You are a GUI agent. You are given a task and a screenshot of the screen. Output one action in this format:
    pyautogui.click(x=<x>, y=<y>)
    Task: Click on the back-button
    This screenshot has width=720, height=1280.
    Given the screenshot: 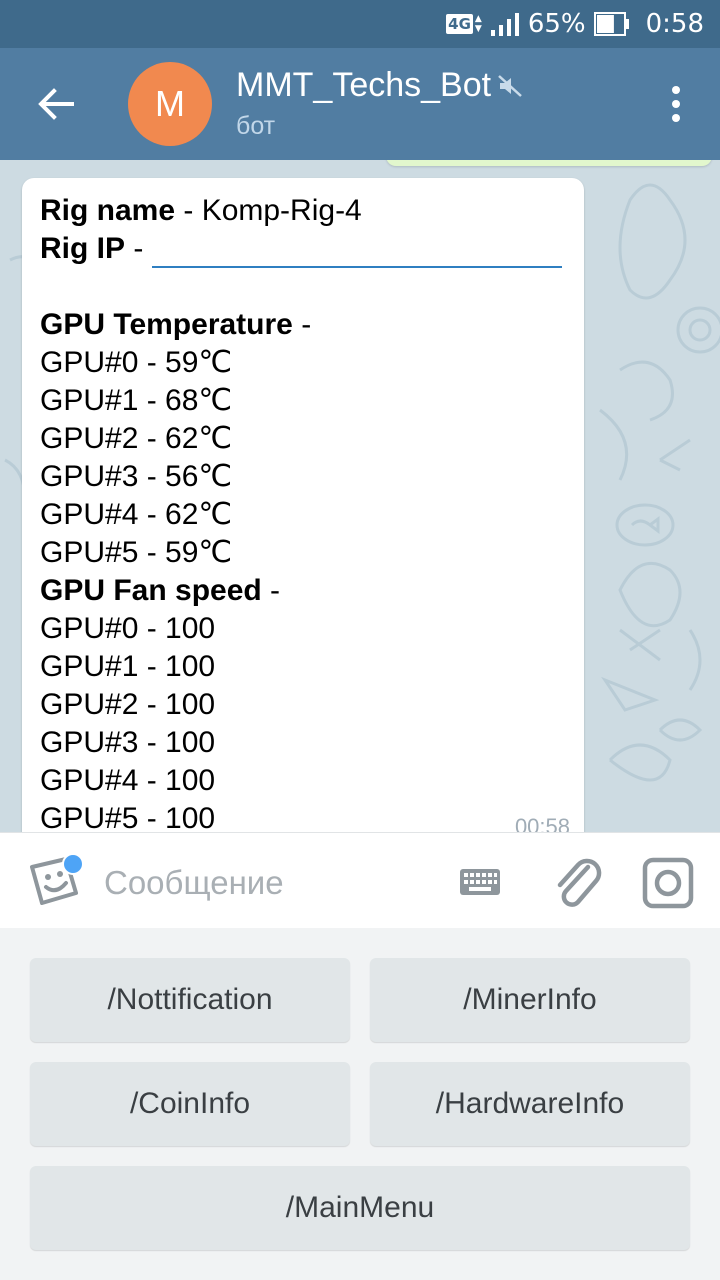 What is the action you would take?
    pyautogui.click(x=56, y=104)
    